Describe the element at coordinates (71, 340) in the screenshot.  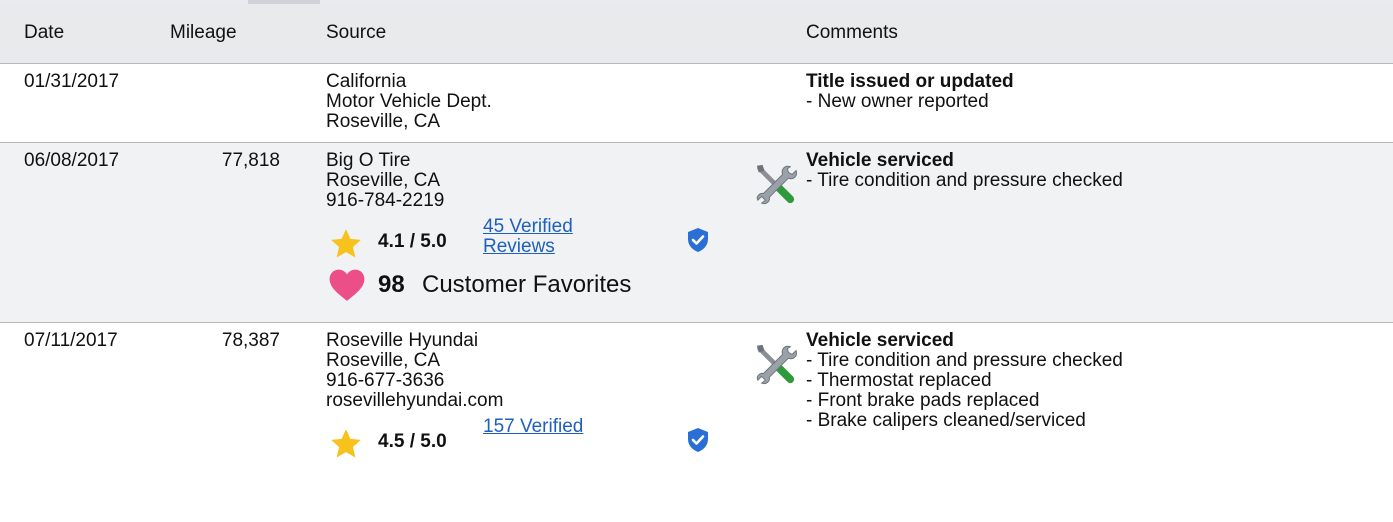
I see `row-date: 07/11/2017` at that location.